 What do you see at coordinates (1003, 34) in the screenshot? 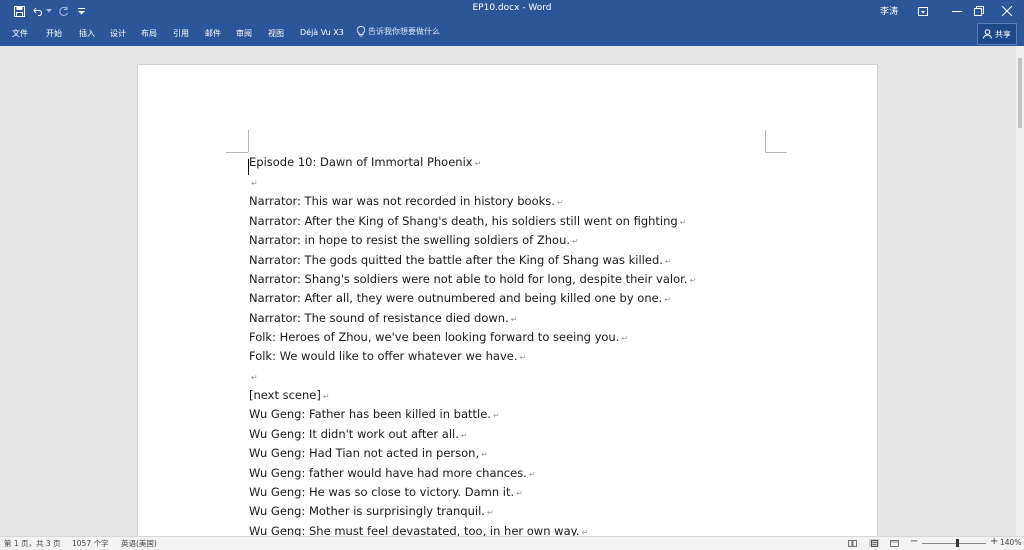
I see `share-label: 共享` at bounding box center [1003, 34].